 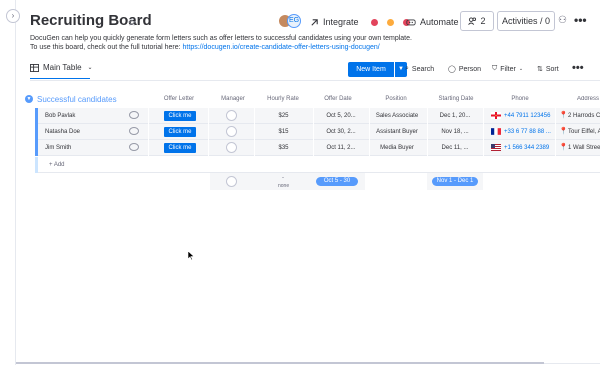 What do you see at coordinates (432, 22) in the screenshot?
I see `automate-button: Automate` at bounding box center [432, 22].